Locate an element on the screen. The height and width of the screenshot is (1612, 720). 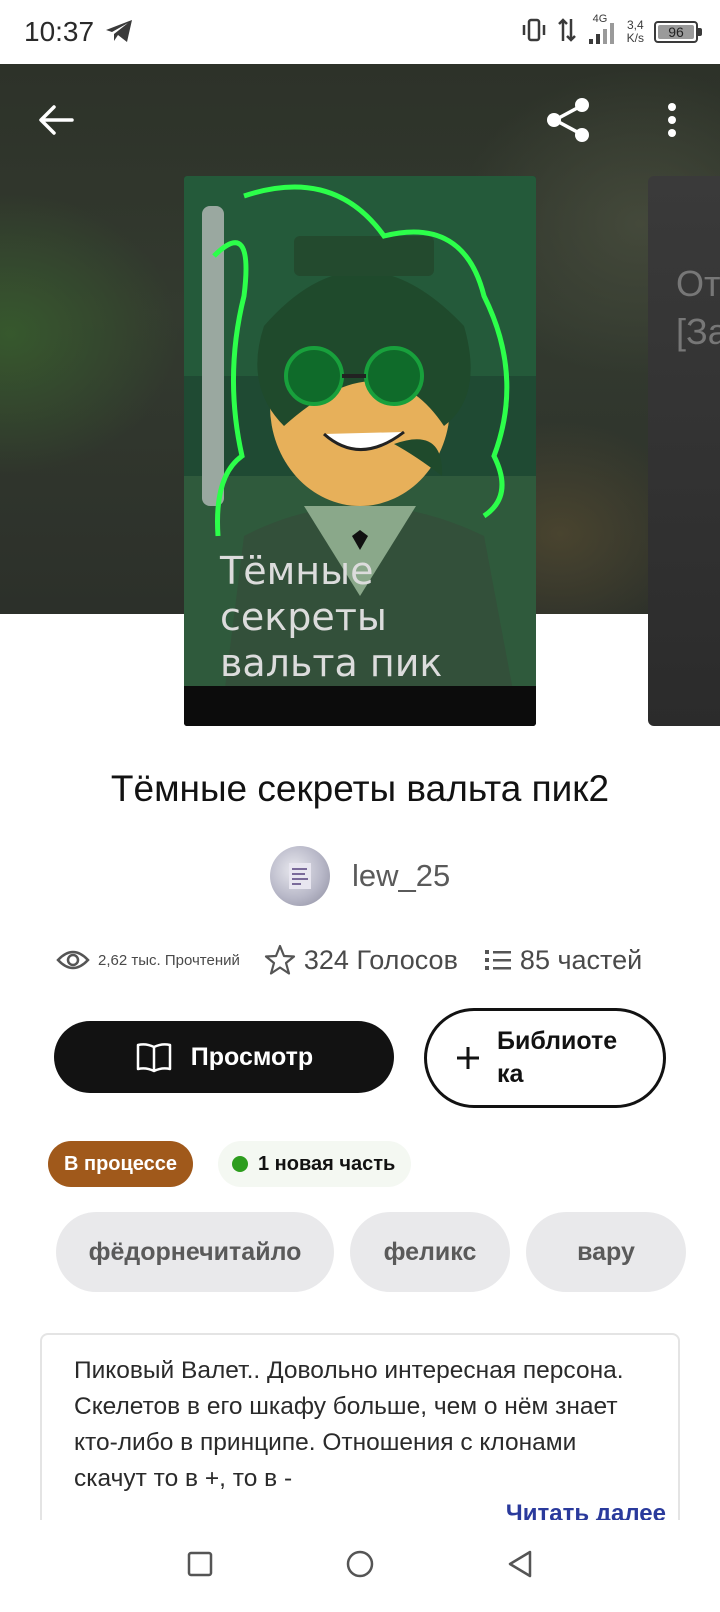
read-button-label: Просмотр is located at coordinates (252, 1056).